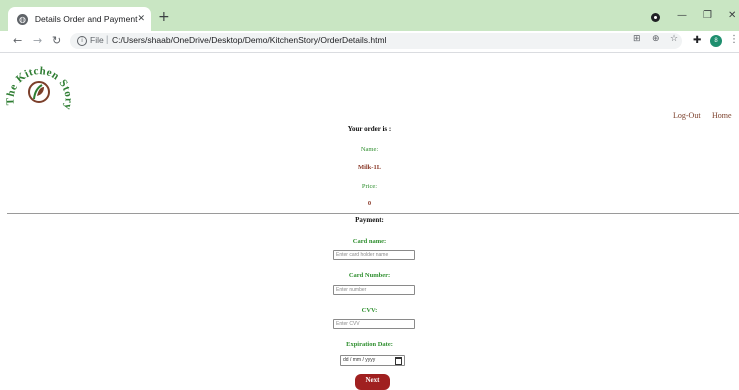 This screenshot has width=739, height=390. I want to click on restore-button: ❐, so click(707, 16).